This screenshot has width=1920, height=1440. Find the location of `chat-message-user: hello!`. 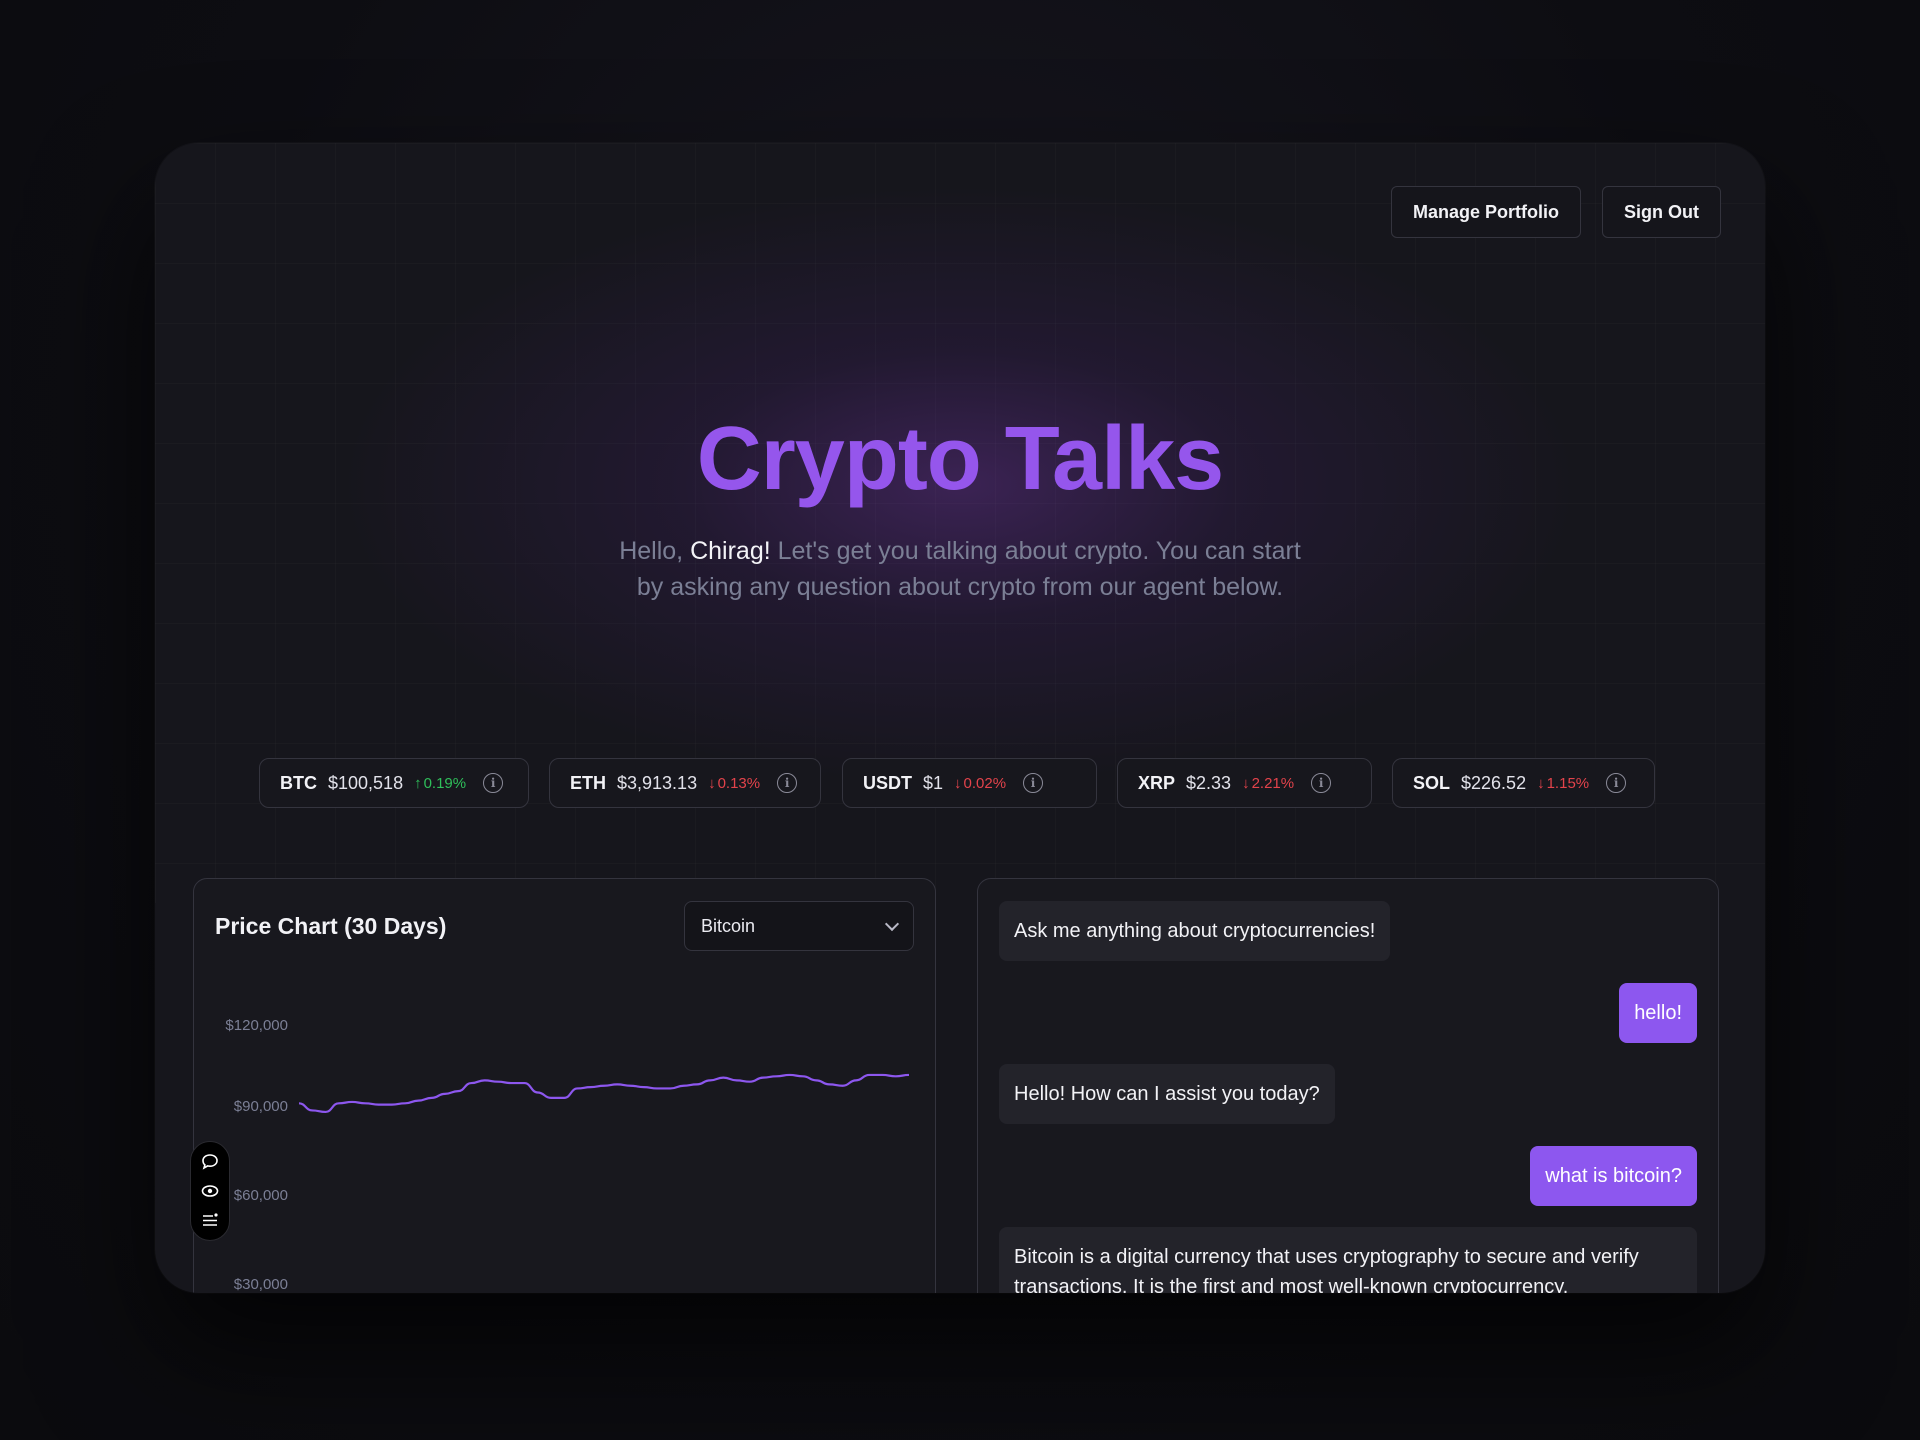

chat-message-user: hello! is located at coordinates (1658, 1013).